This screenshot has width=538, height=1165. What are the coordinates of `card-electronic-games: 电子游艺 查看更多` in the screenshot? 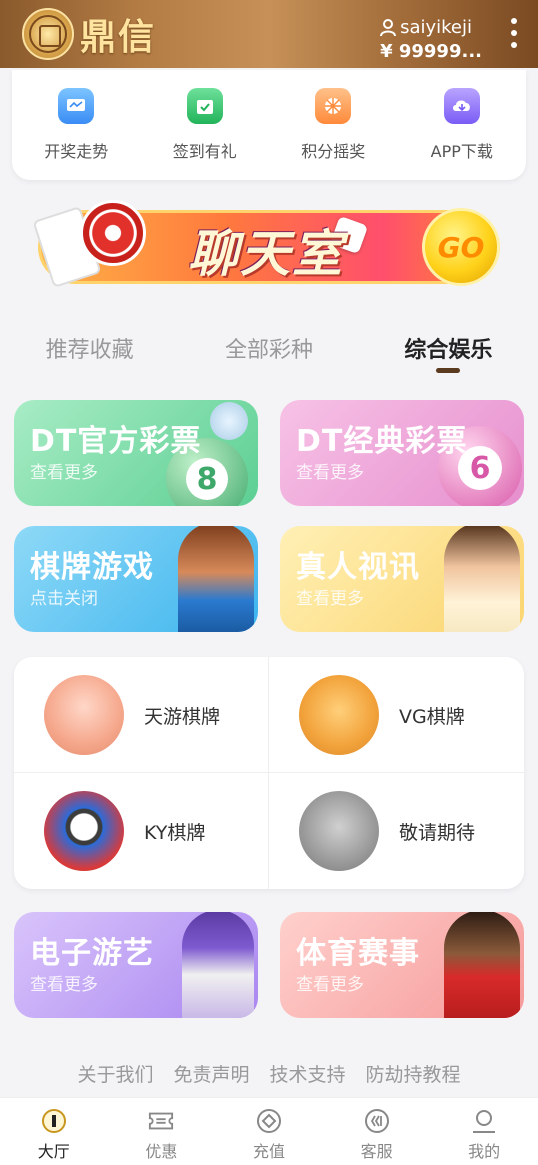 It's located at (136, 965).